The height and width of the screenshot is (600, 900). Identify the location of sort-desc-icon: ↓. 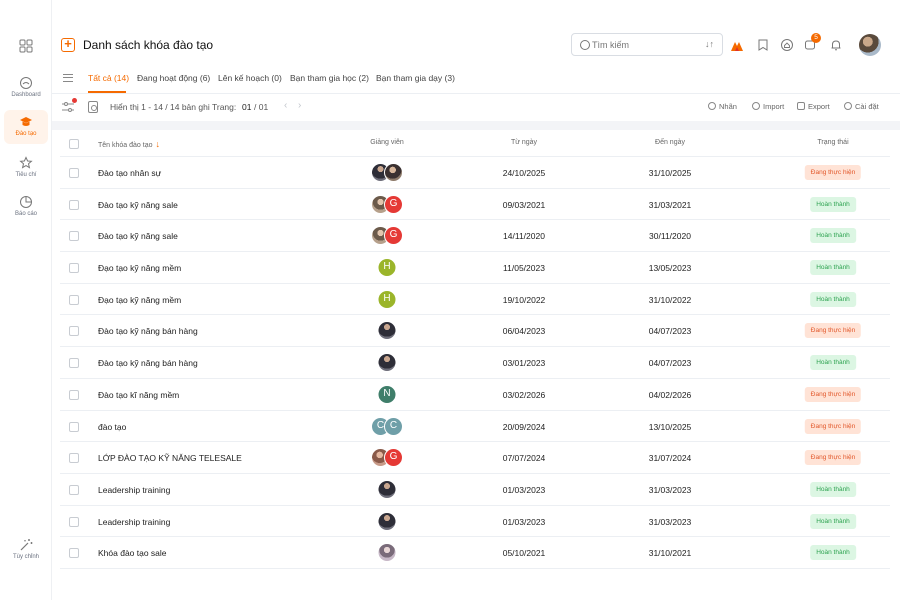
(158, 144).